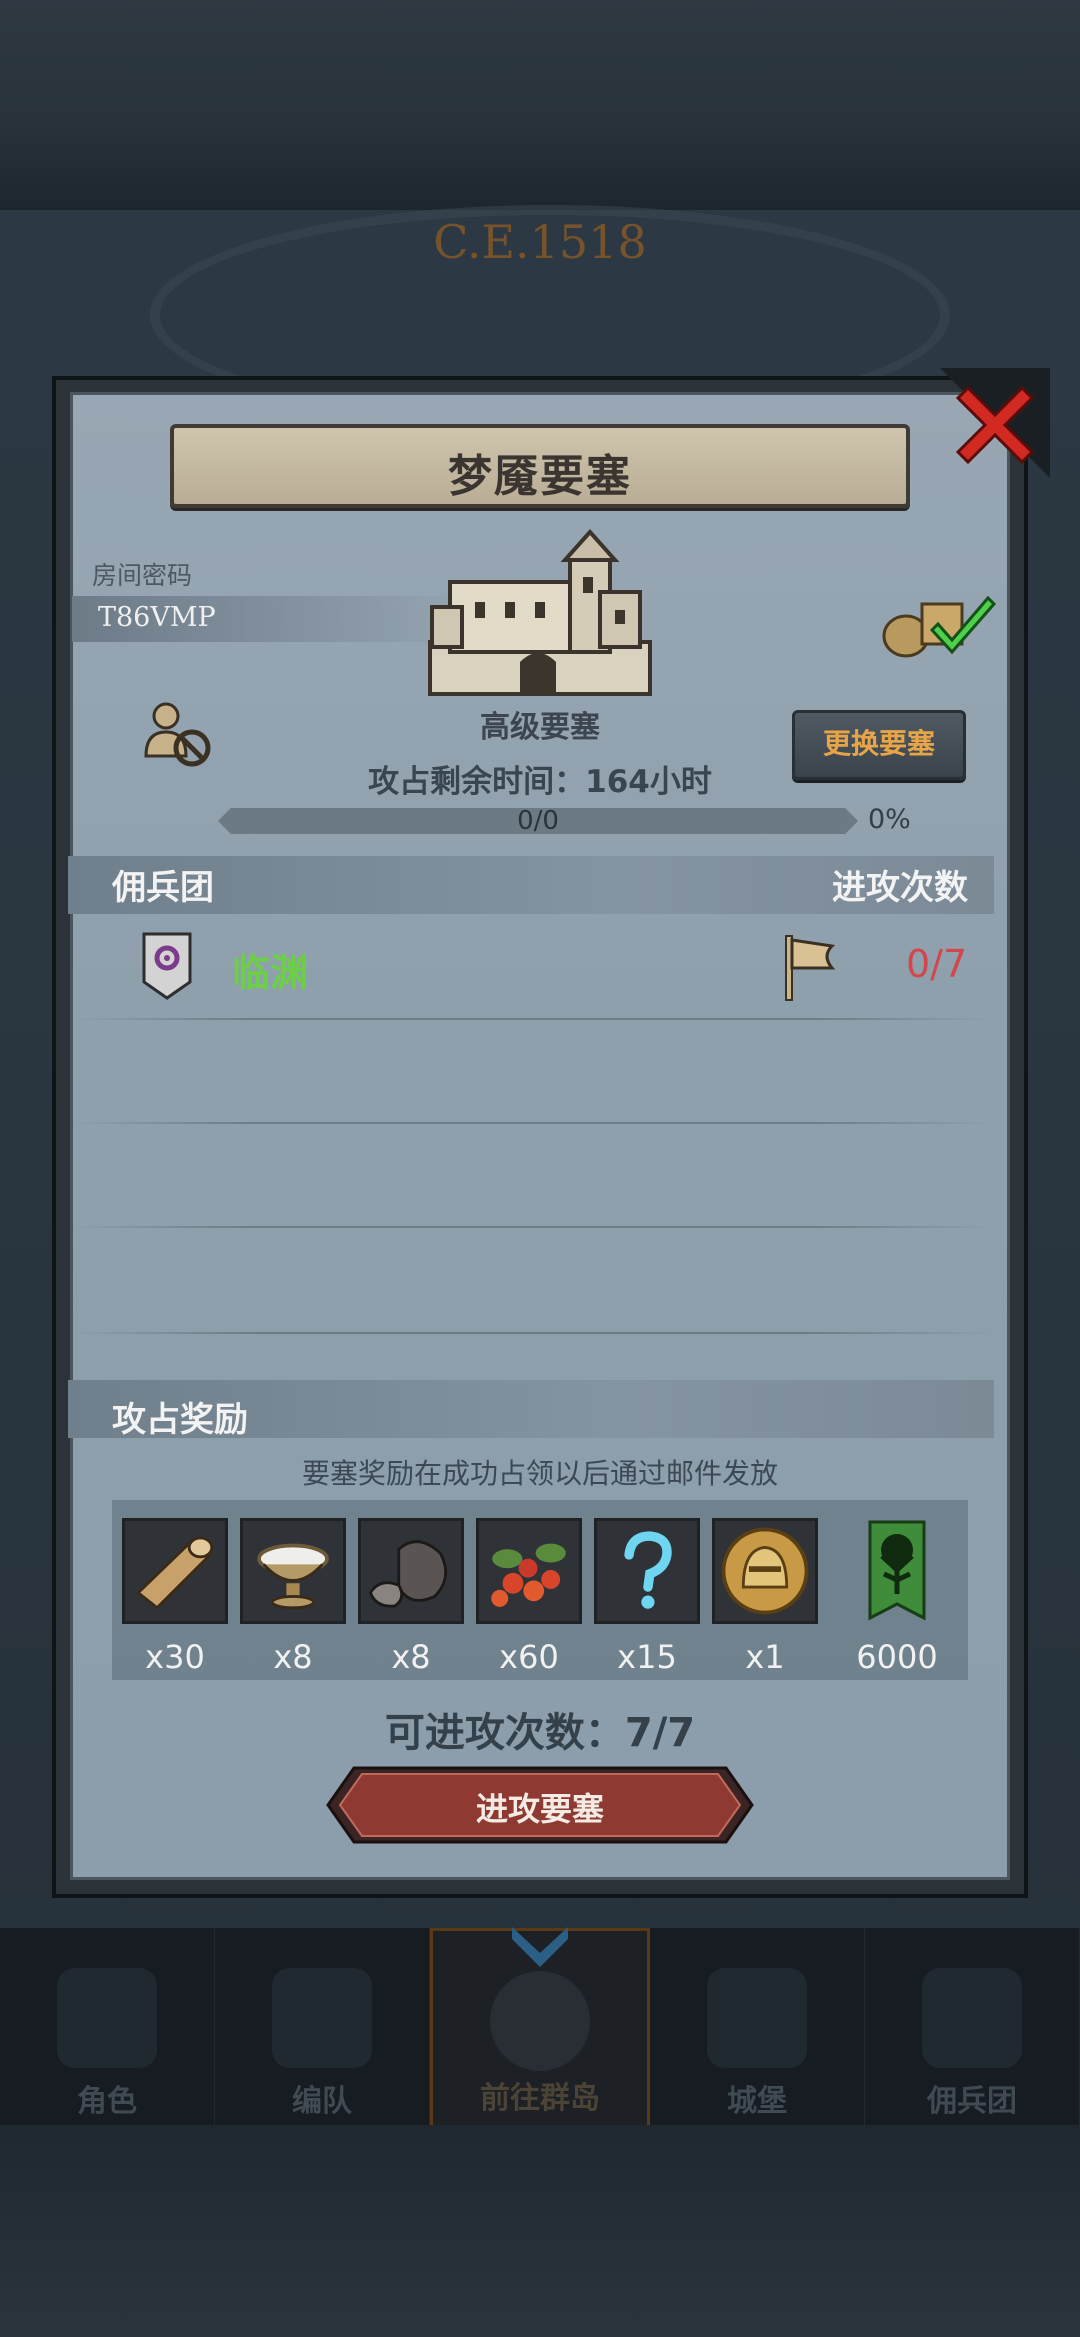 The height and width of the screenshot is (2337, 1080). What do you see at coordinates (179, 735) in the screenshot?
I see `block-player-icon` at bounding box center [179, 735].